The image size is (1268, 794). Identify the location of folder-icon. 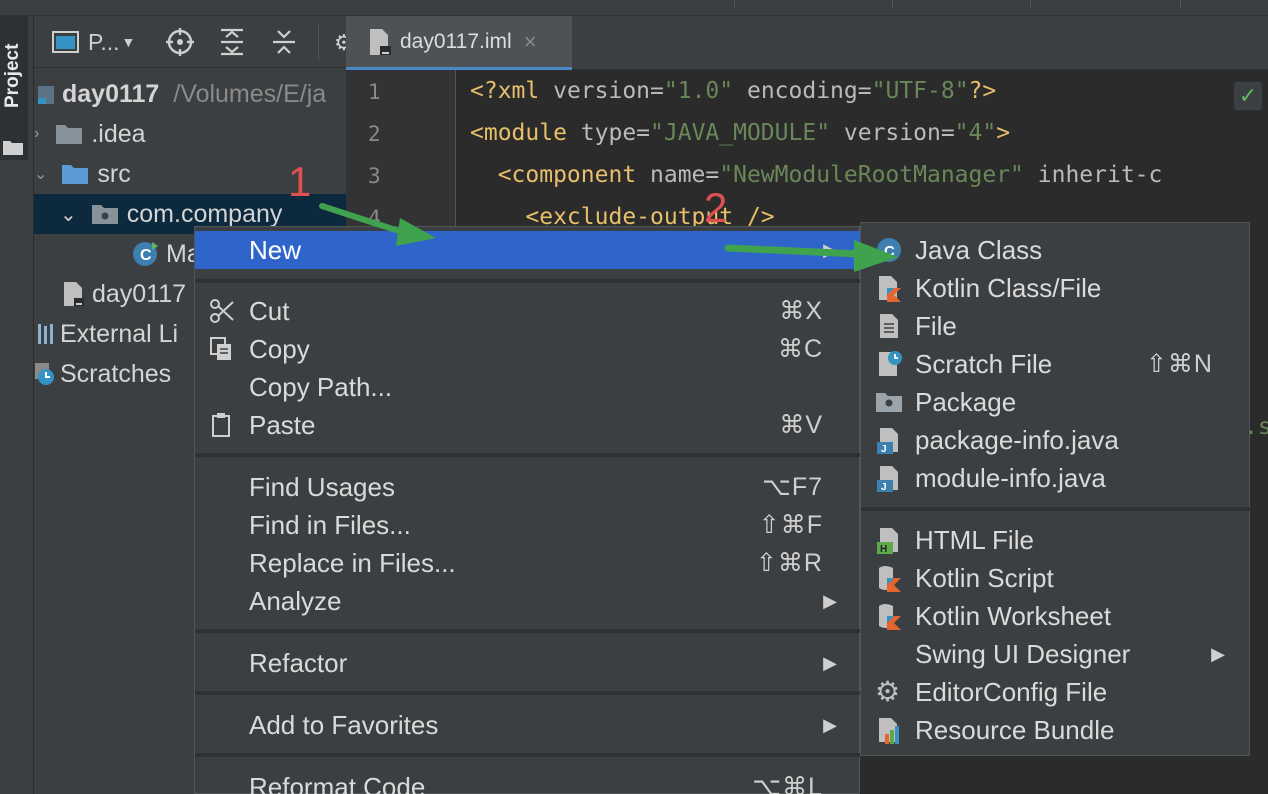
(13, 148).